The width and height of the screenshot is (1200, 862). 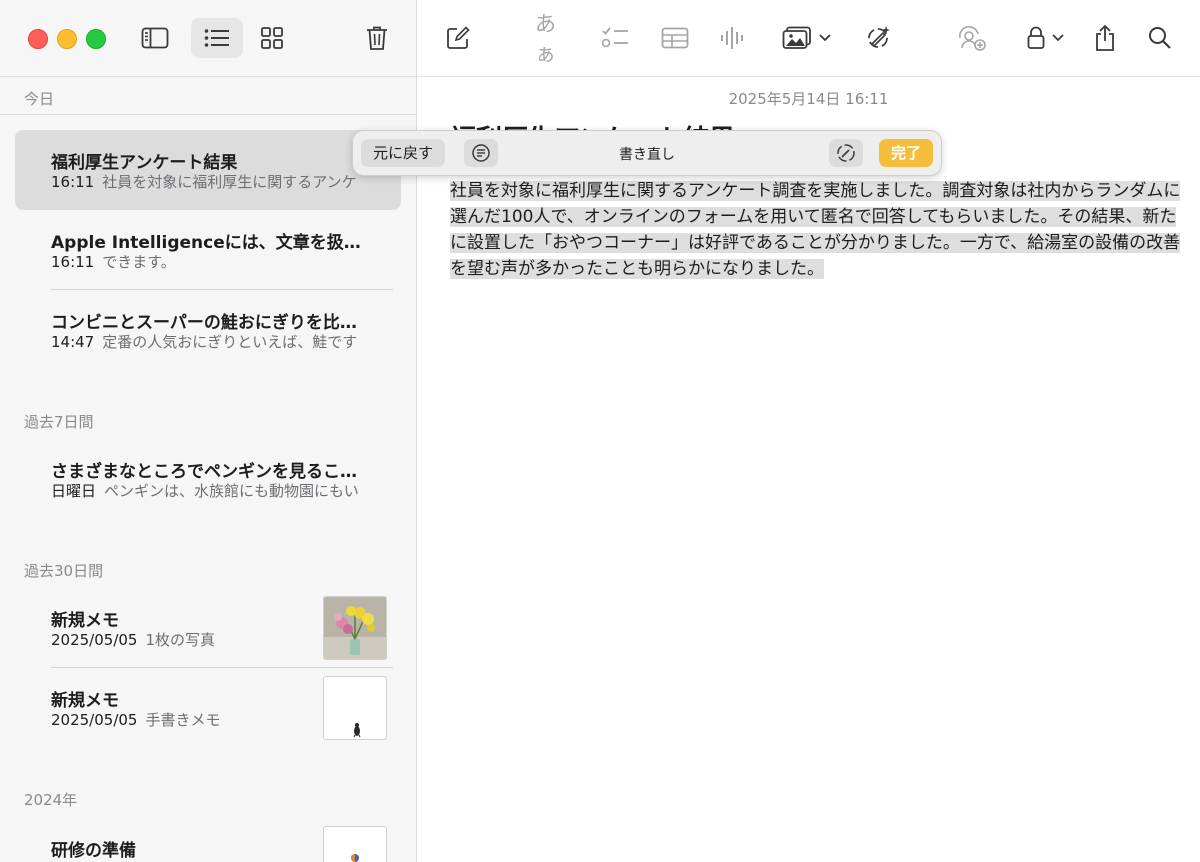 I want to click on section-header-today: 今日, so click(x=39, y=99).